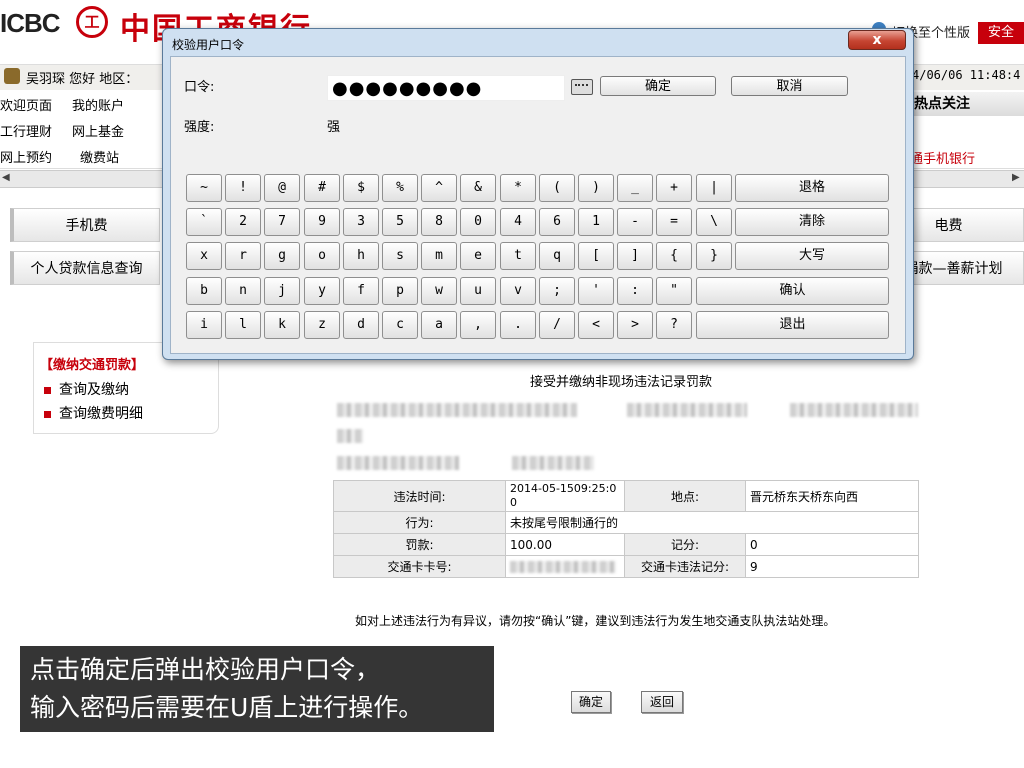 This screenshot has width=1024, height=768. I want to click on keyboard-key: s, so click(400, 256).